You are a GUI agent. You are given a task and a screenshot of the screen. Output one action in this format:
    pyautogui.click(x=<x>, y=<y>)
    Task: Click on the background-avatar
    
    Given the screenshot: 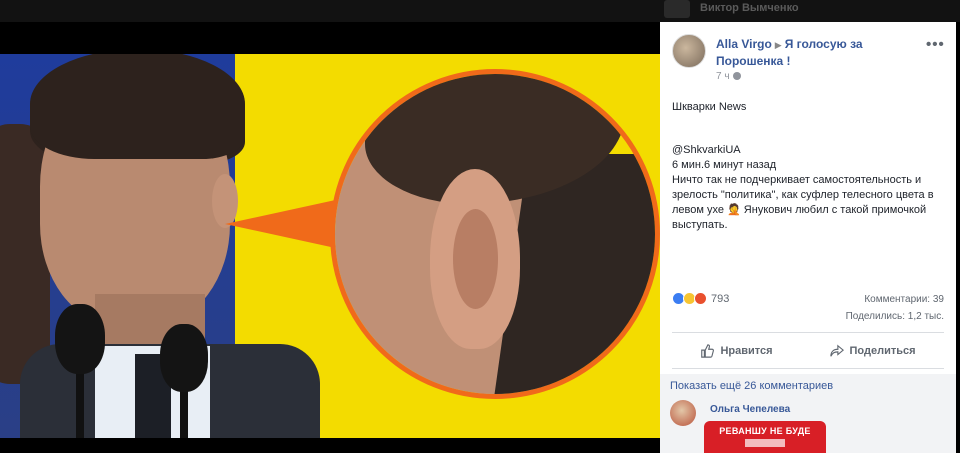 What is the action you would take?
    pyautogui.click(x=677, y=9)
    